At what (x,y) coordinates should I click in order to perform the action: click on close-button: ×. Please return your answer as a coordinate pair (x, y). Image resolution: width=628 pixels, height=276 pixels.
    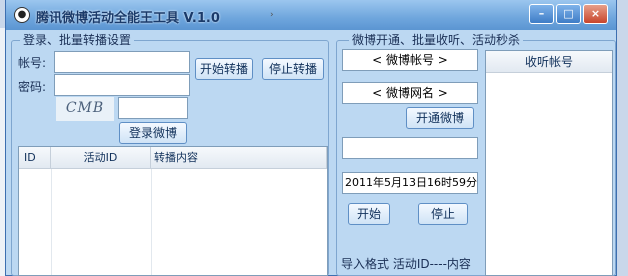
    Looking at the image, I should click on (595, 14).